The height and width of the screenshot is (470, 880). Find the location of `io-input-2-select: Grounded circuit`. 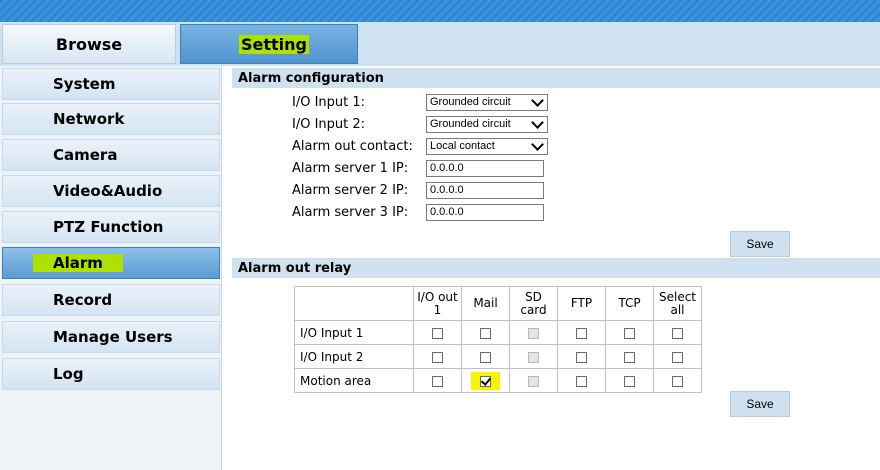

io-input-2-select: Grounded circuit is located at coordinates (487, 124).